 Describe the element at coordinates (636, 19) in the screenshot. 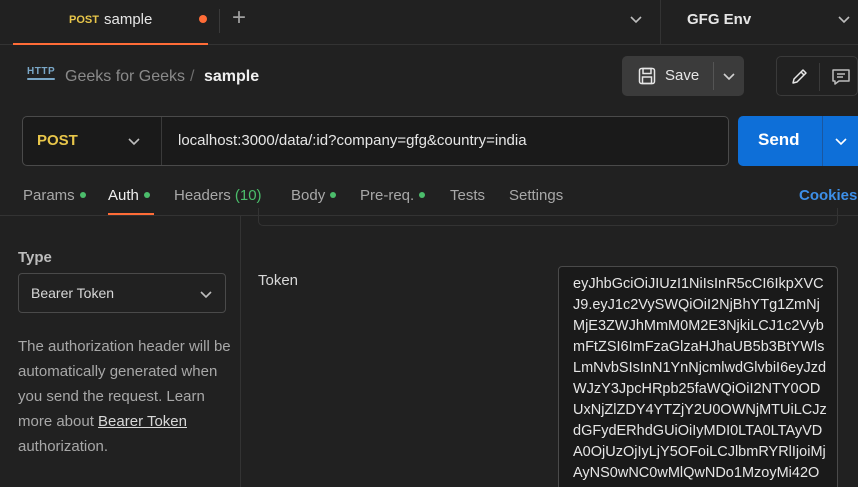

I see `tabs-chevron-down-icon` at that location.